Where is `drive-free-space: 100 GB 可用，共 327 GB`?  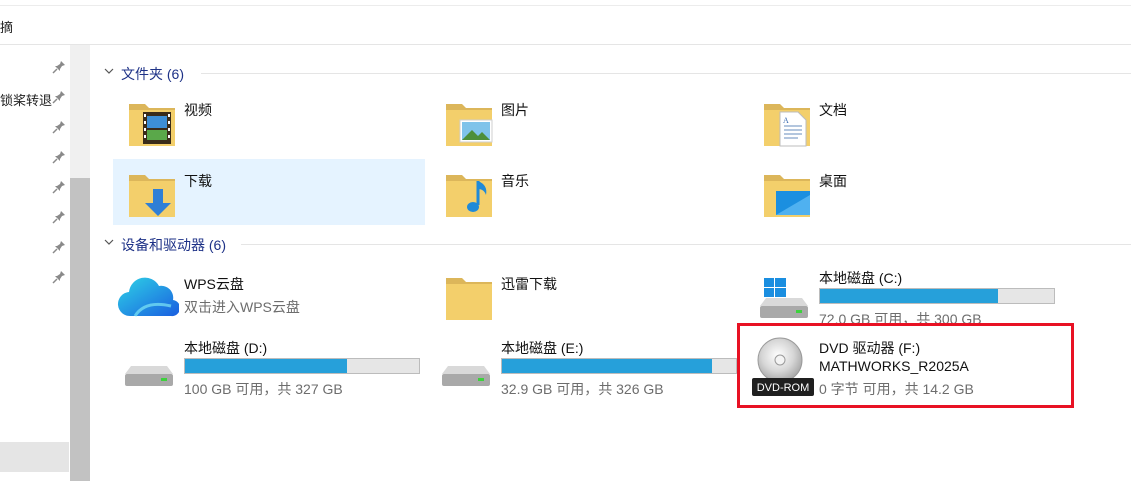 drive-free-space: 100 GB 可用，共 327 GB is located at coordinates (263, 389).